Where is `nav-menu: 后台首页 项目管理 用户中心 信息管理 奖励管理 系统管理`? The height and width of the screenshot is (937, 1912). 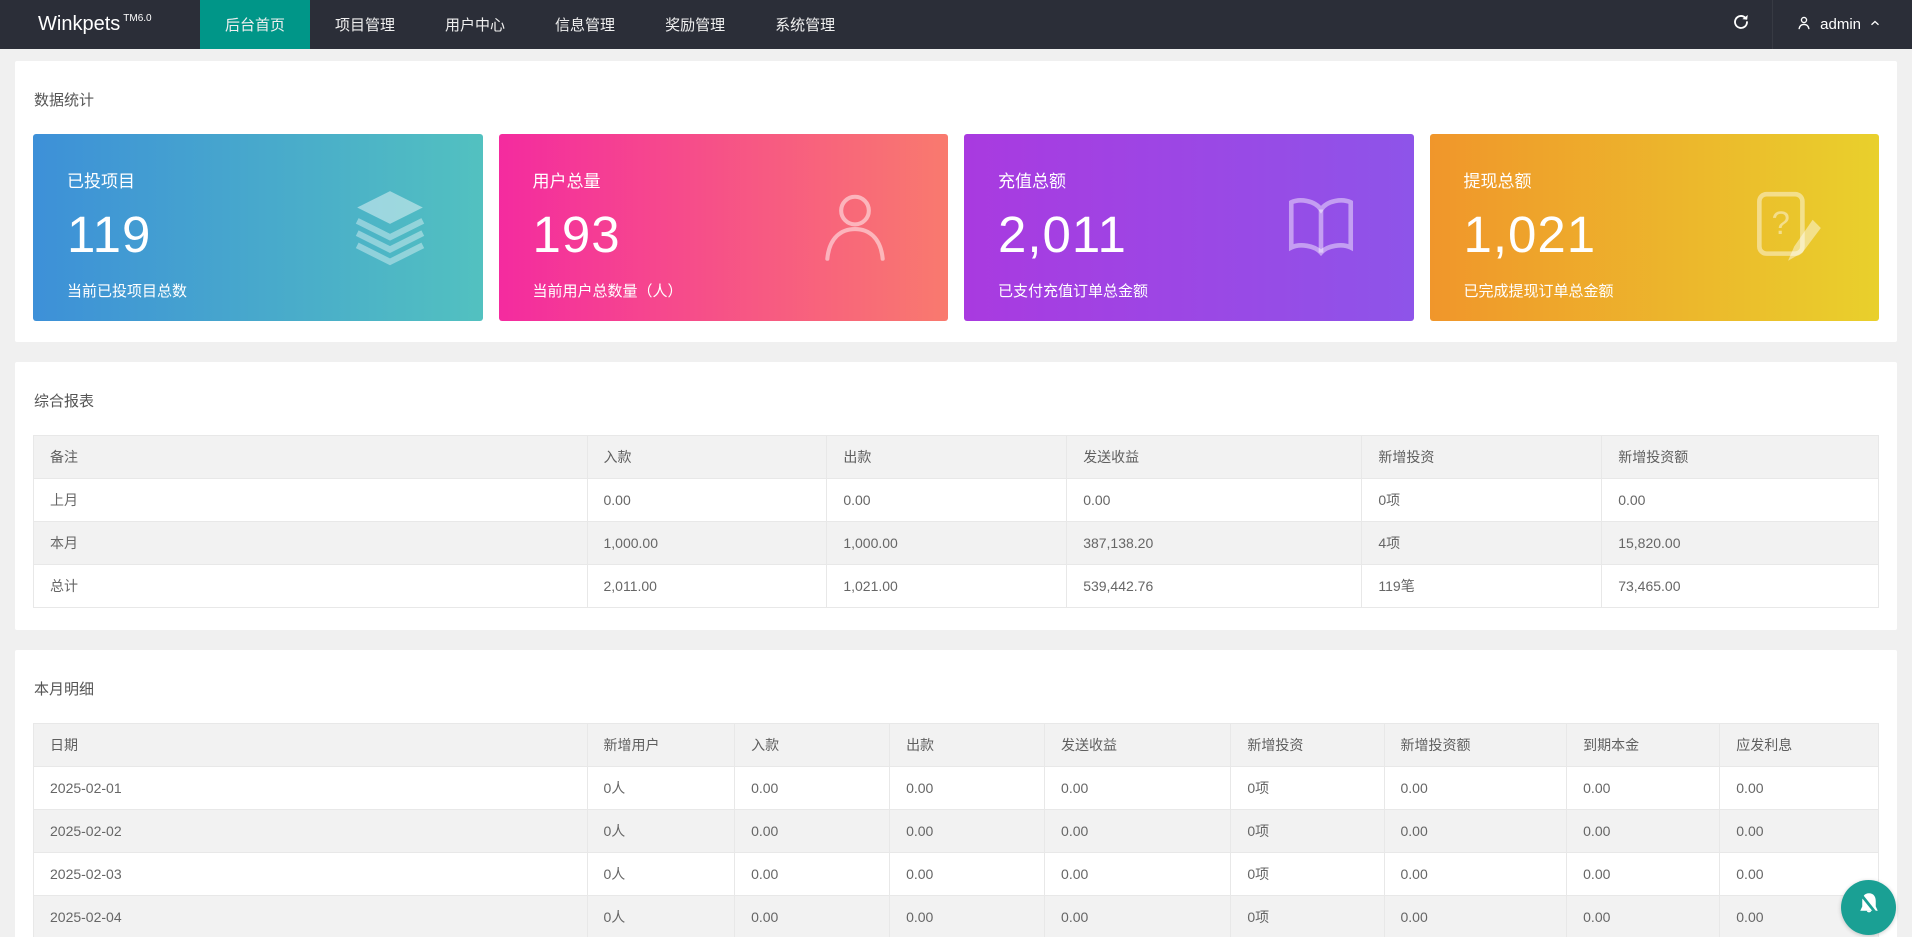
nav-menu: 后台首页 项目管理 用户中心 信息管理 奖励管理 系统管理 is located at coordinates (955, 24).